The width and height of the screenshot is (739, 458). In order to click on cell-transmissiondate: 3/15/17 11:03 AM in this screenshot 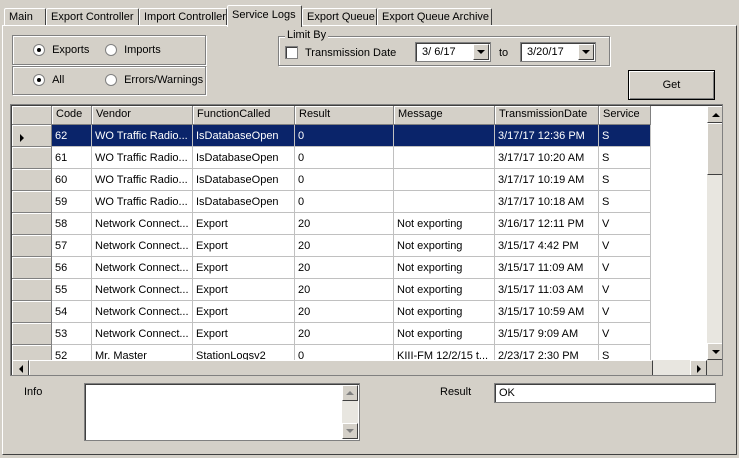, I will do `click(547, 290)`.